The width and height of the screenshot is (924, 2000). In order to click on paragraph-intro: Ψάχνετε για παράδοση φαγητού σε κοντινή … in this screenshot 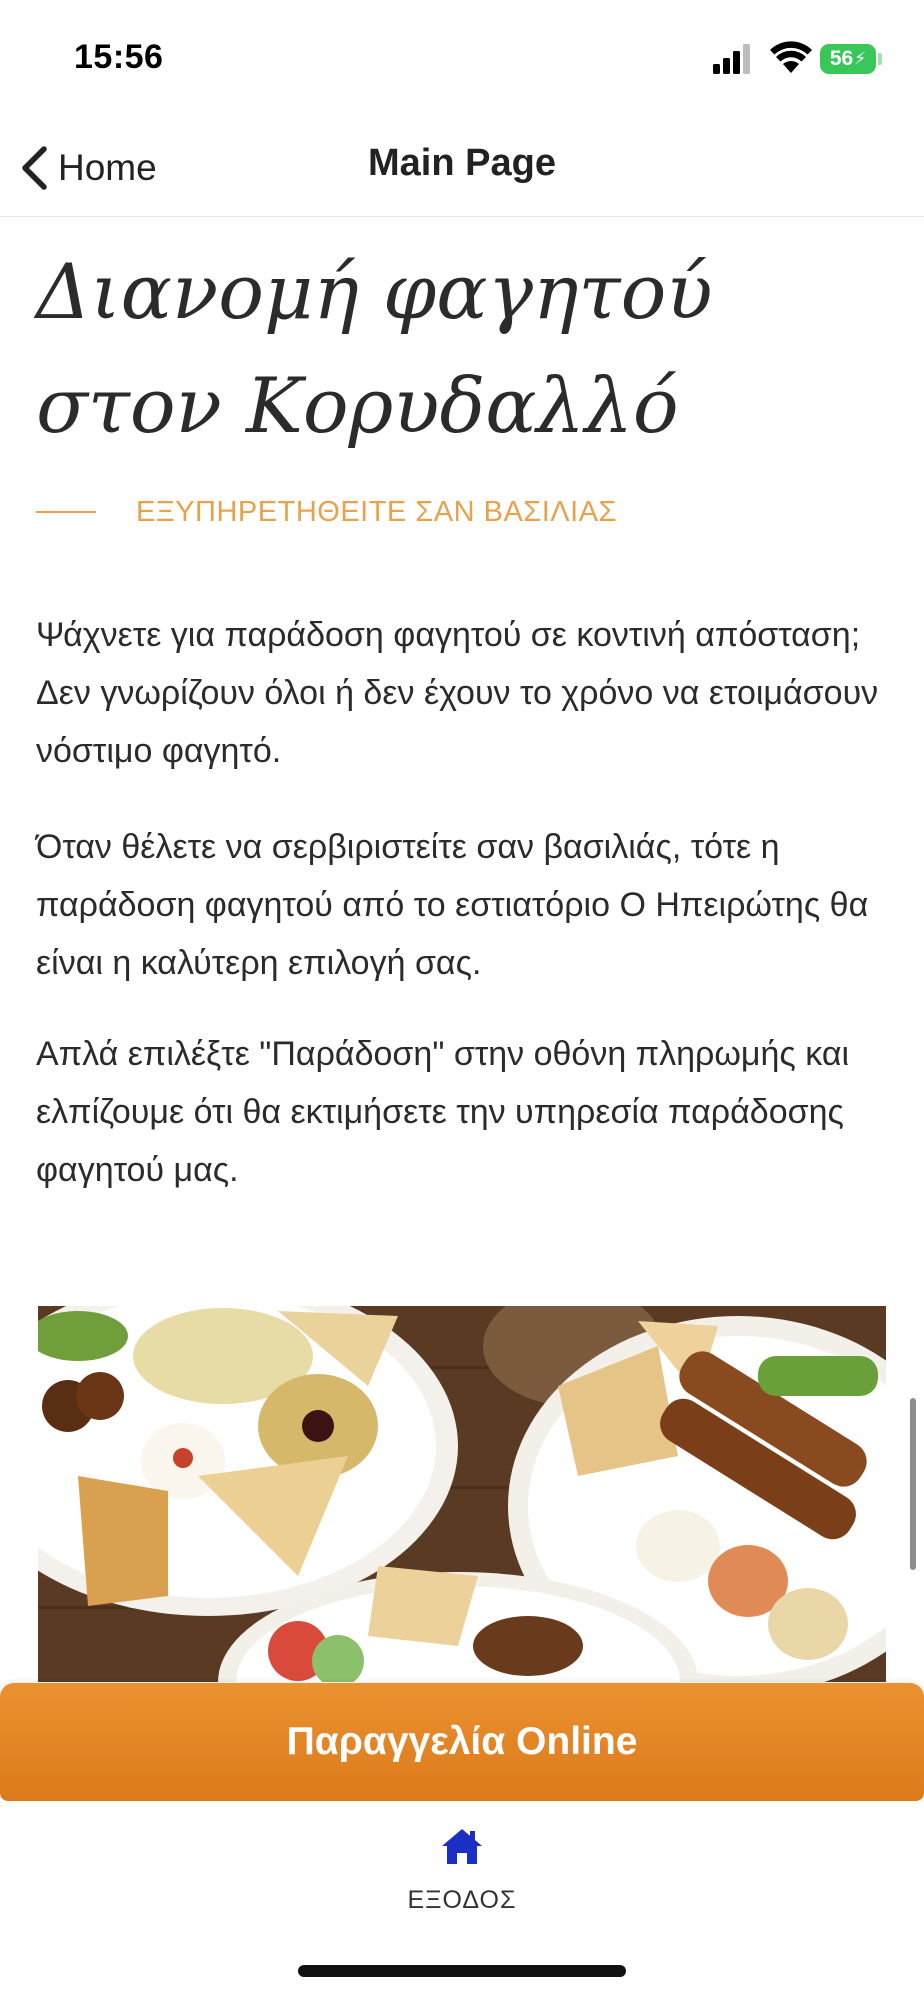, I will do `click(457, 693)`.